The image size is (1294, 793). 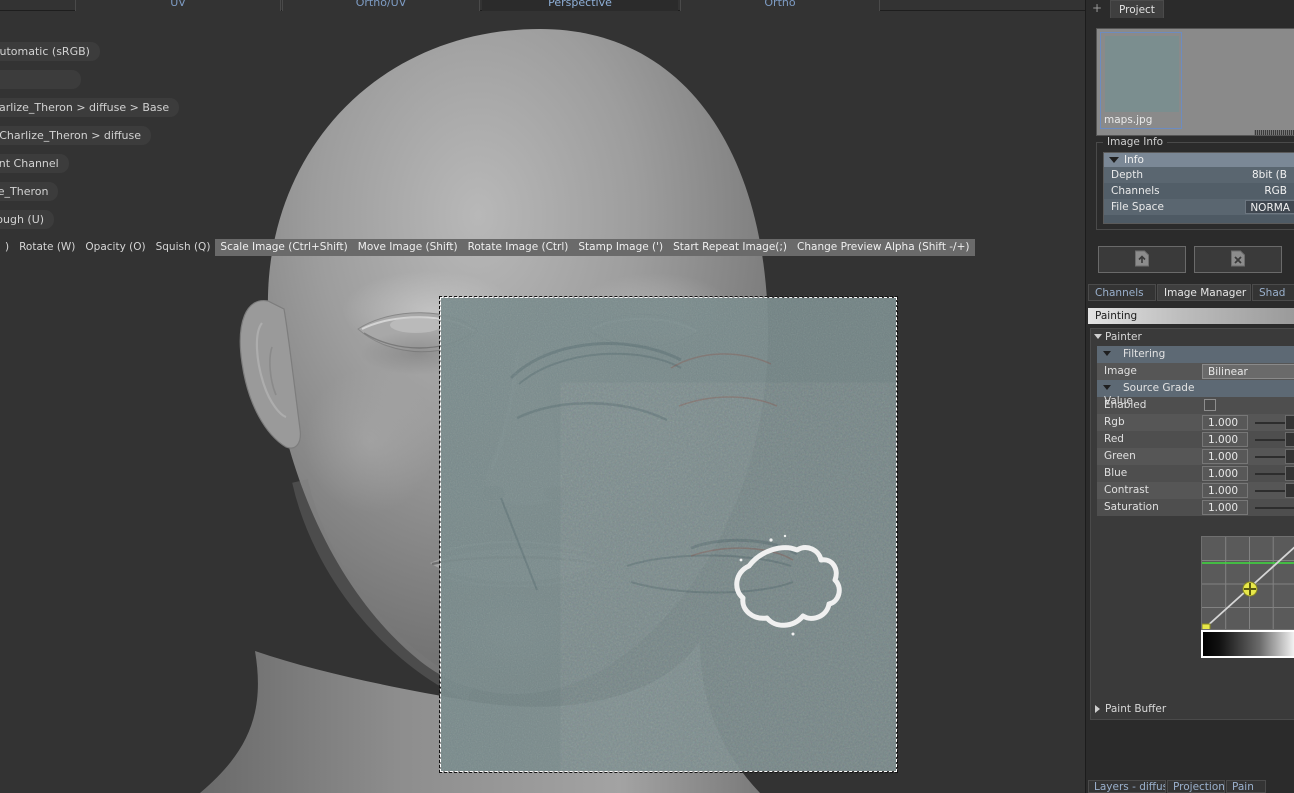 I want to click on chevron-right-icon, so click(x=1099, y=709).